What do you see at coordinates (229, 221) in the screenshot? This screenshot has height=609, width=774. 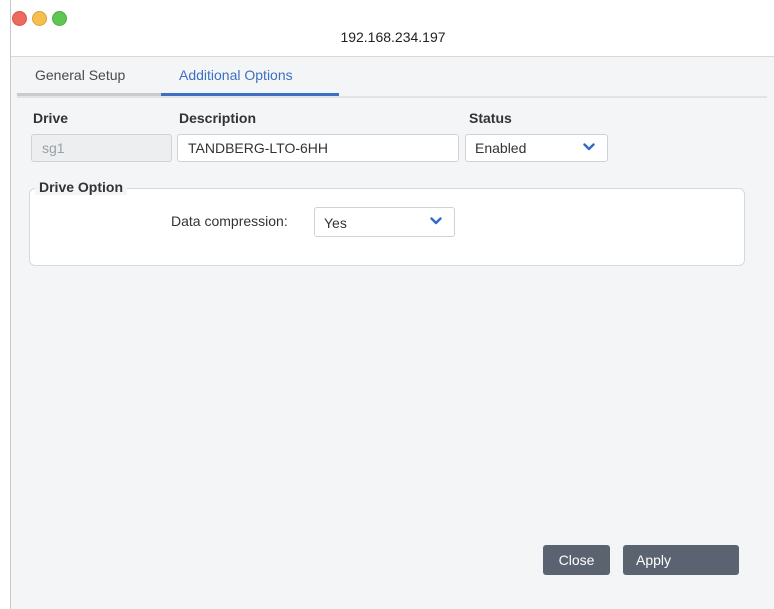 I see `data-compression-label: Data compression:` at bounding box center [229, 221].